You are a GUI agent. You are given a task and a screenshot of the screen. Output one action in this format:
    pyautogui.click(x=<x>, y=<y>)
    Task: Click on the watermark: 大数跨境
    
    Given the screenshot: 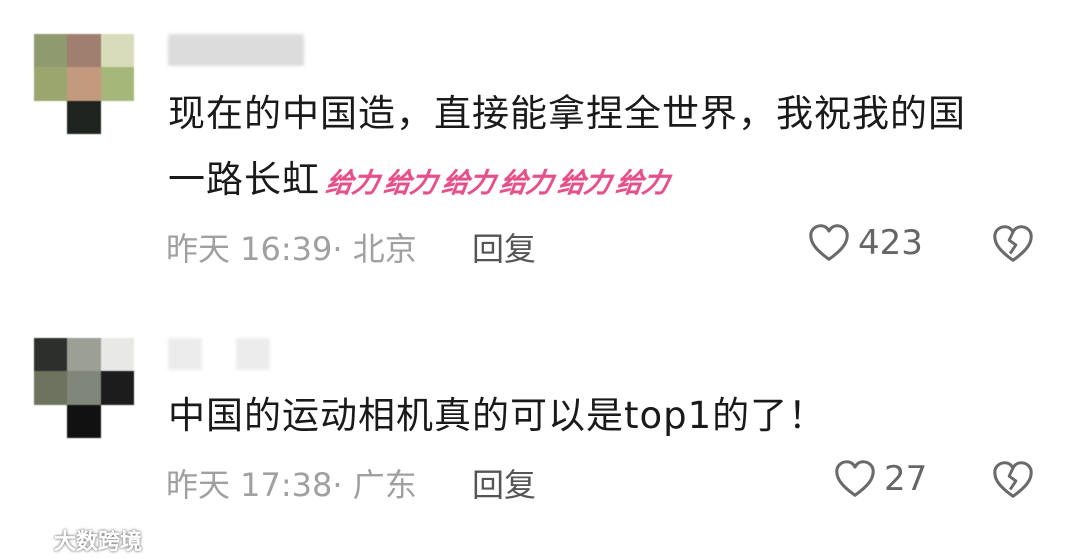 What is the action you would take?
    pyautogui.click(x=73, y=540)
    